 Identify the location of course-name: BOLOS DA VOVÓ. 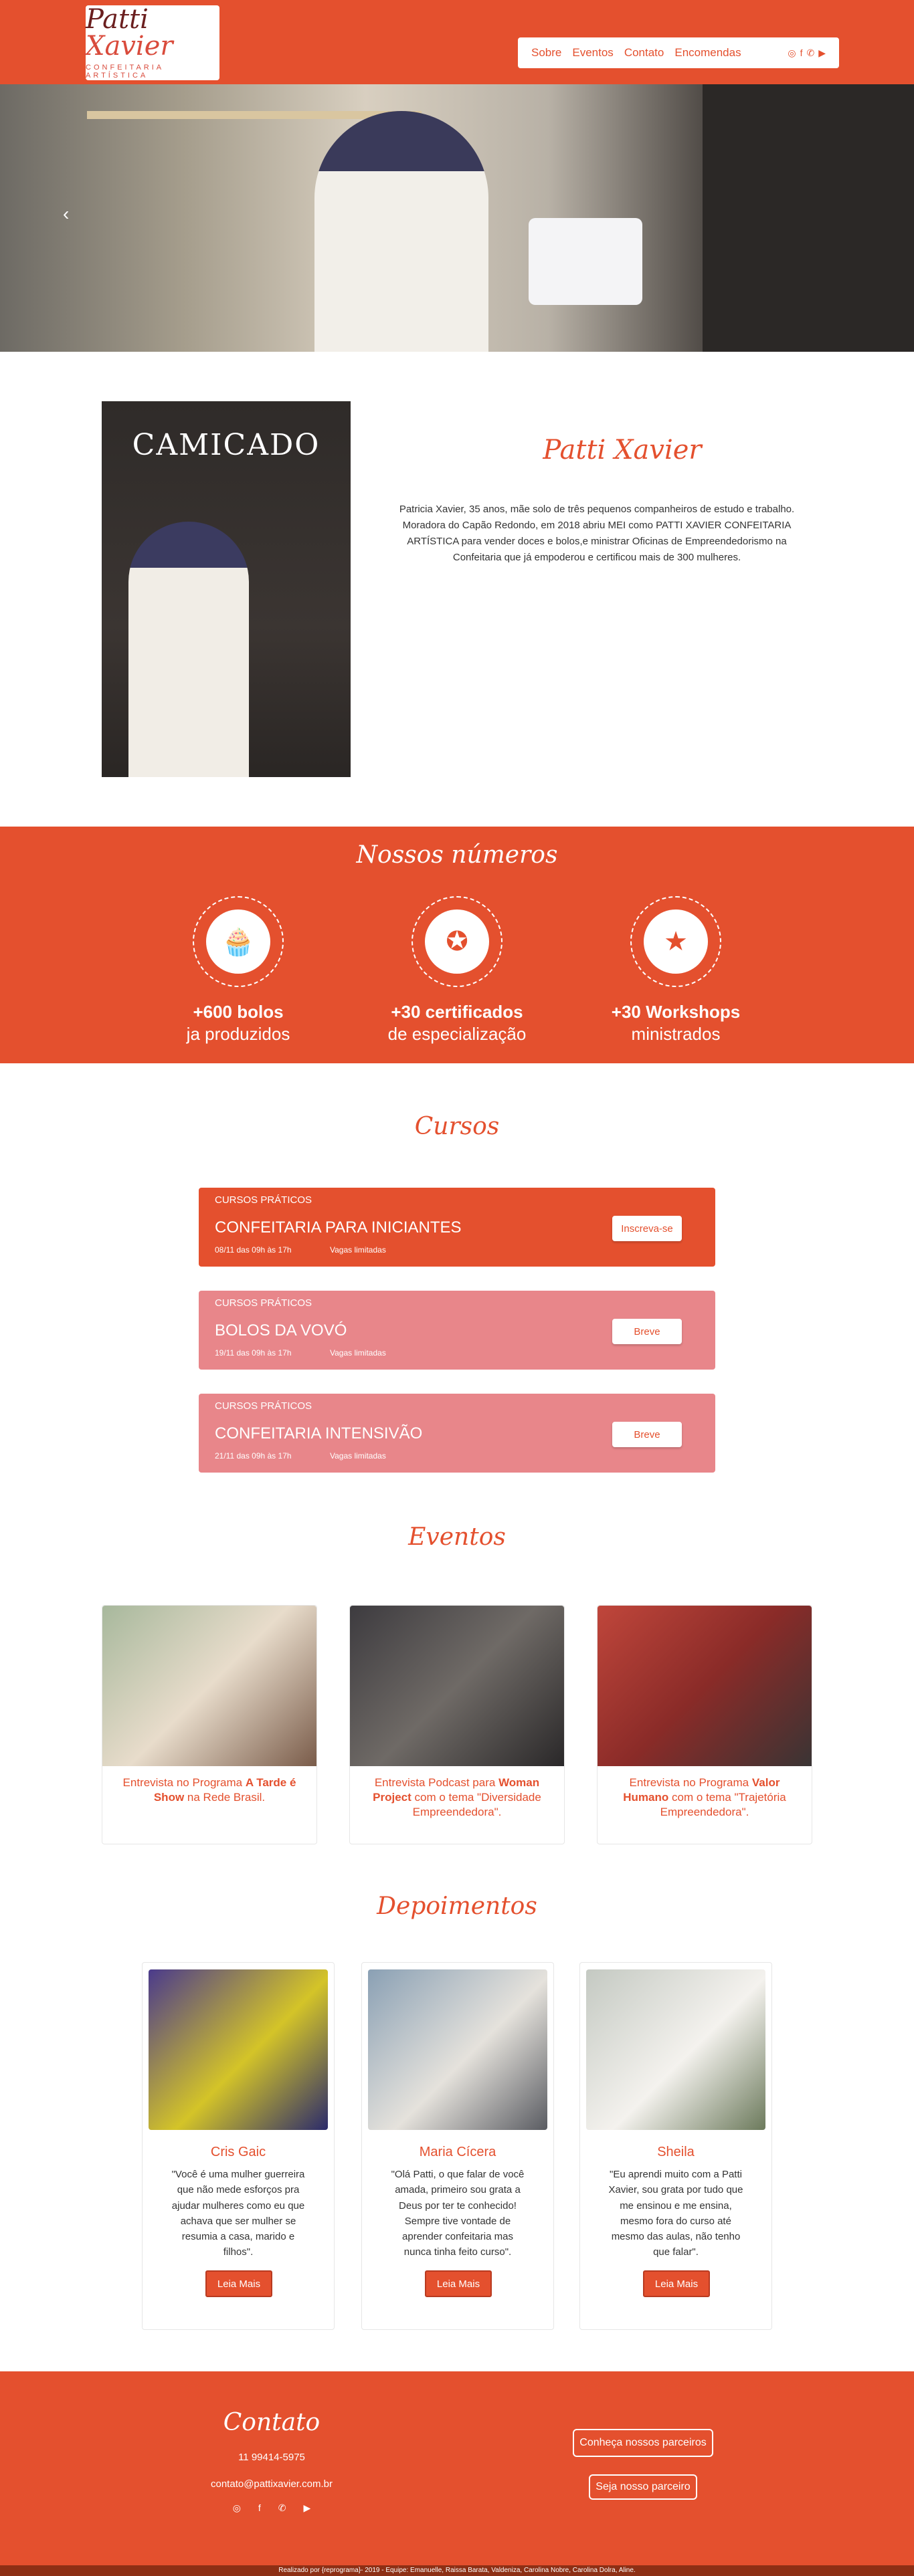
(281, 1330).